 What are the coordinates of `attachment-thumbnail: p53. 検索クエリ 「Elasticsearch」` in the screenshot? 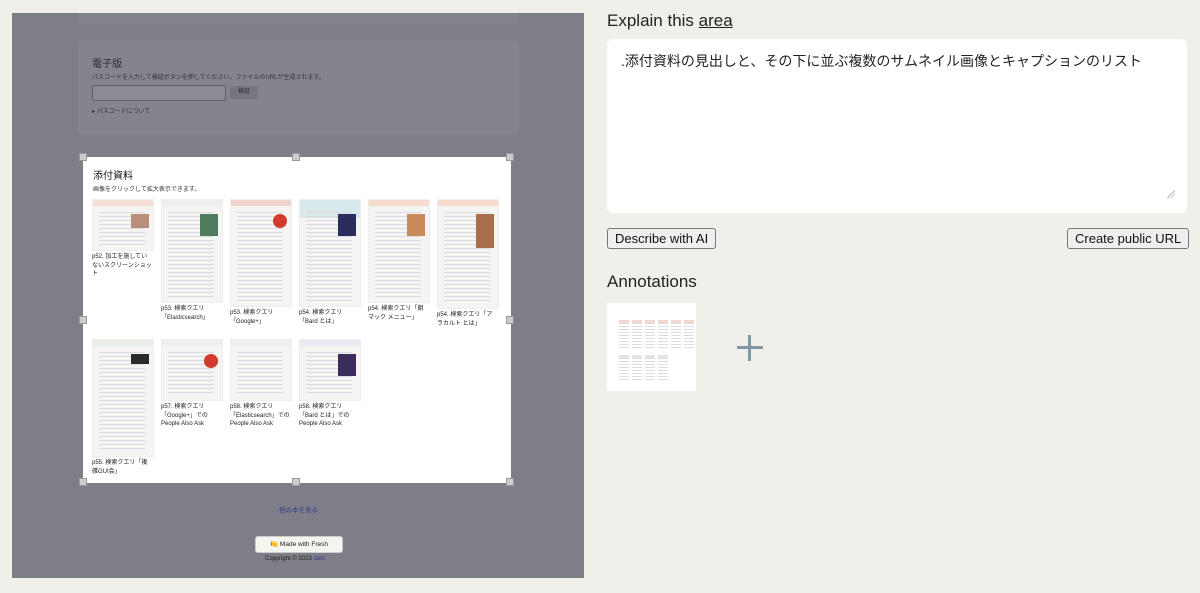 It's located at (192, 260).